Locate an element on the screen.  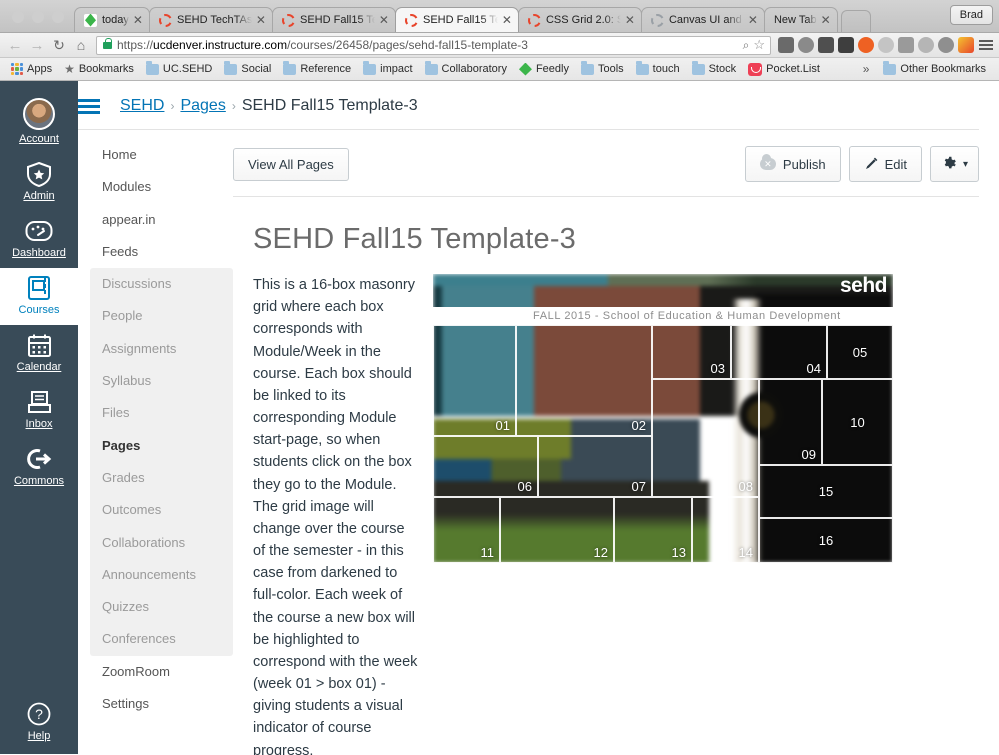
course-nav-item-settings: Settings is located at coordinates (161, 704).